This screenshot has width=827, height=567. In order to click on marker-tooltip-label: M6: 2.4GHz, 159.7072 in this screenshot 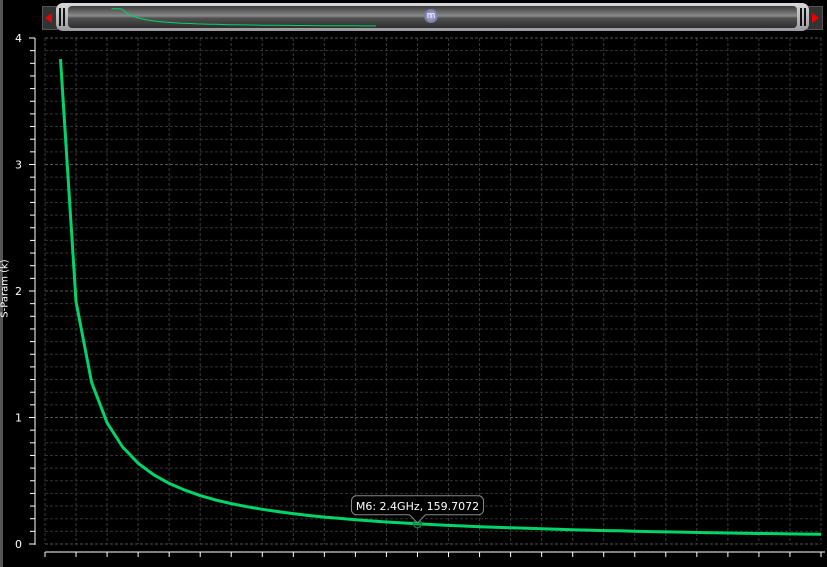, I will do `click(417, 506)`.